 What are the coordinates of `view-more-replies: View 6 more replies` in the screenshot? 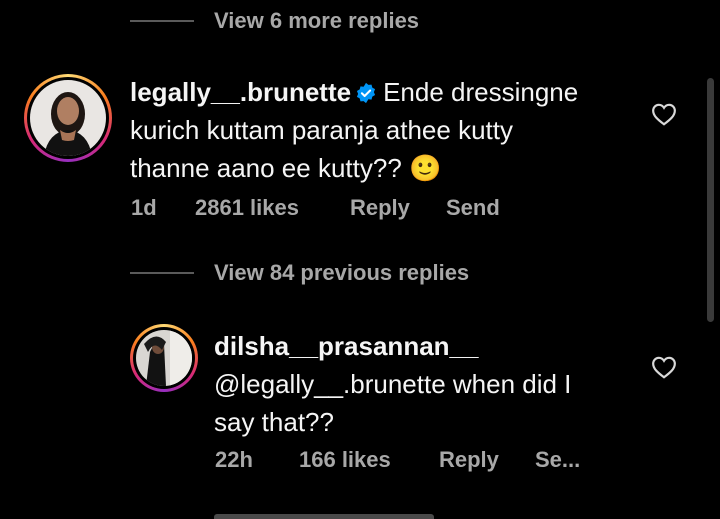 It's located at (274, 21).